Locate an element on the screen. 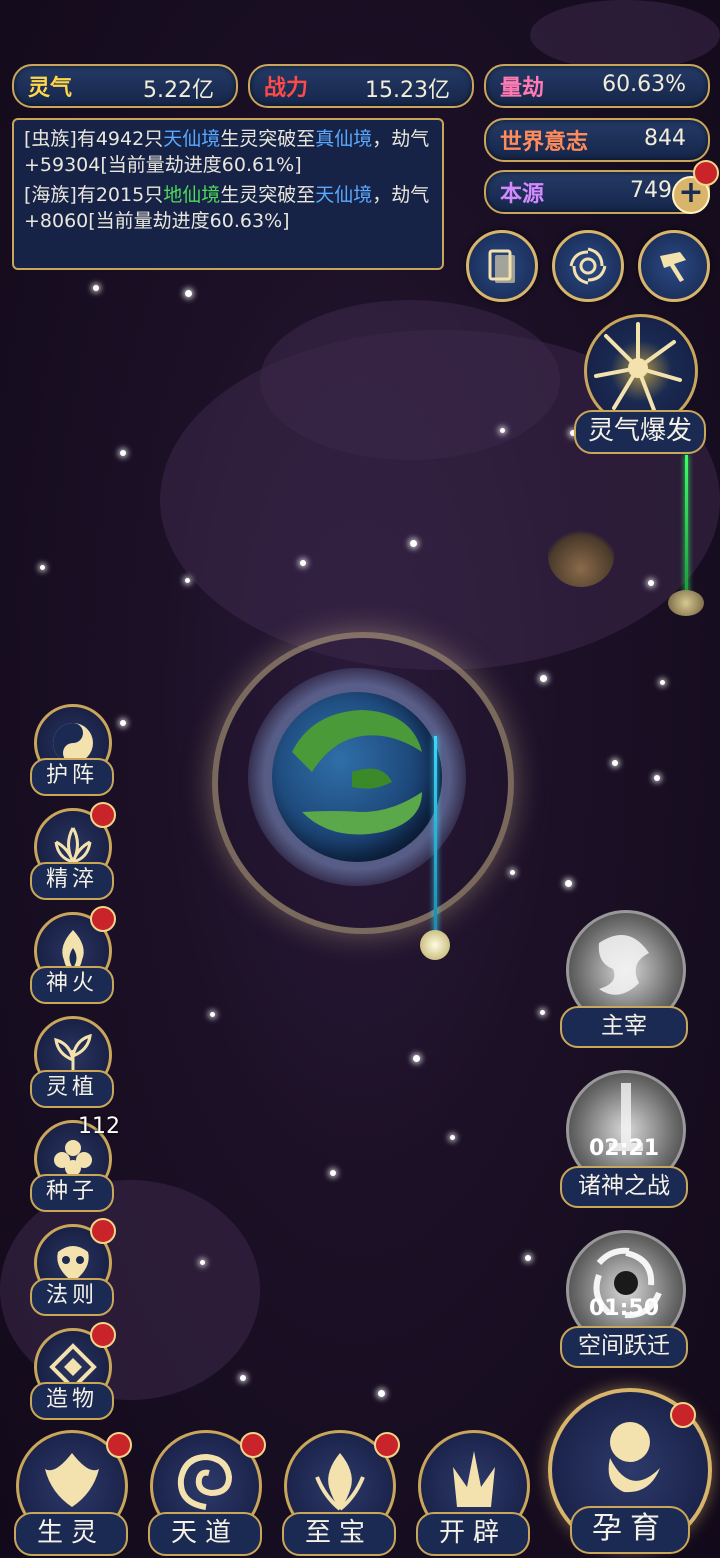  zhushen-button: 02:21 诸神之战 is located at coordinates (624, 1139).